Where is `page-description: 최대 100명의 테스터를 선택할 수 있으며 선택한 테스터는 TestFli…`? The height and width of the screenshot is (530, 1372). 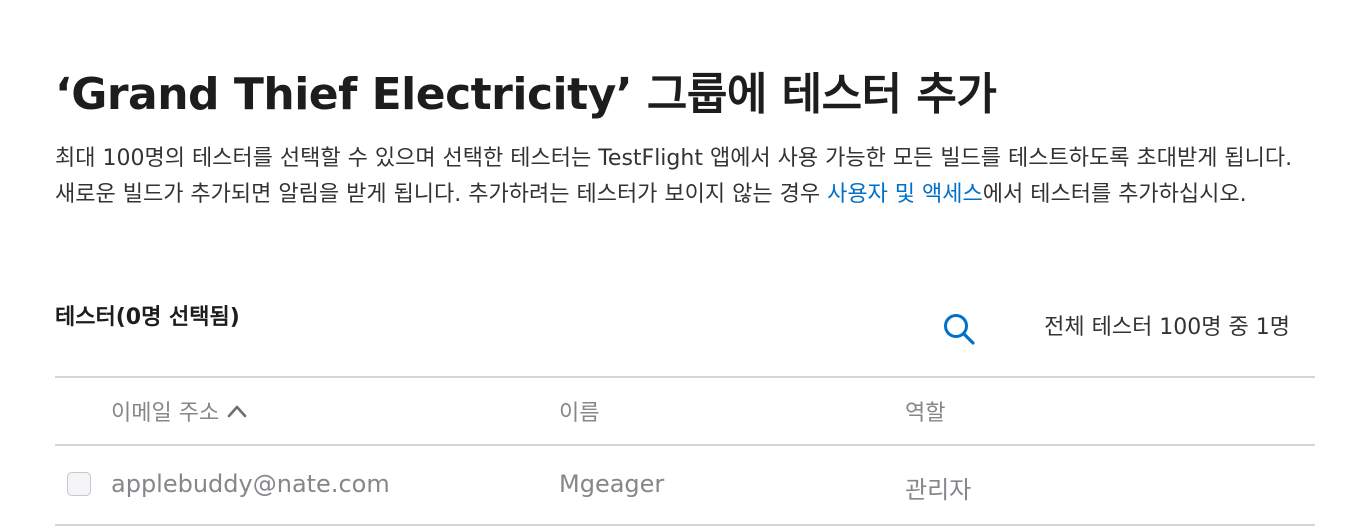 page-description: 최대 100명의 테스터를 선택할 수 있으며 선택한 테스터는 TestFli… is located at coordinates (686, 177).